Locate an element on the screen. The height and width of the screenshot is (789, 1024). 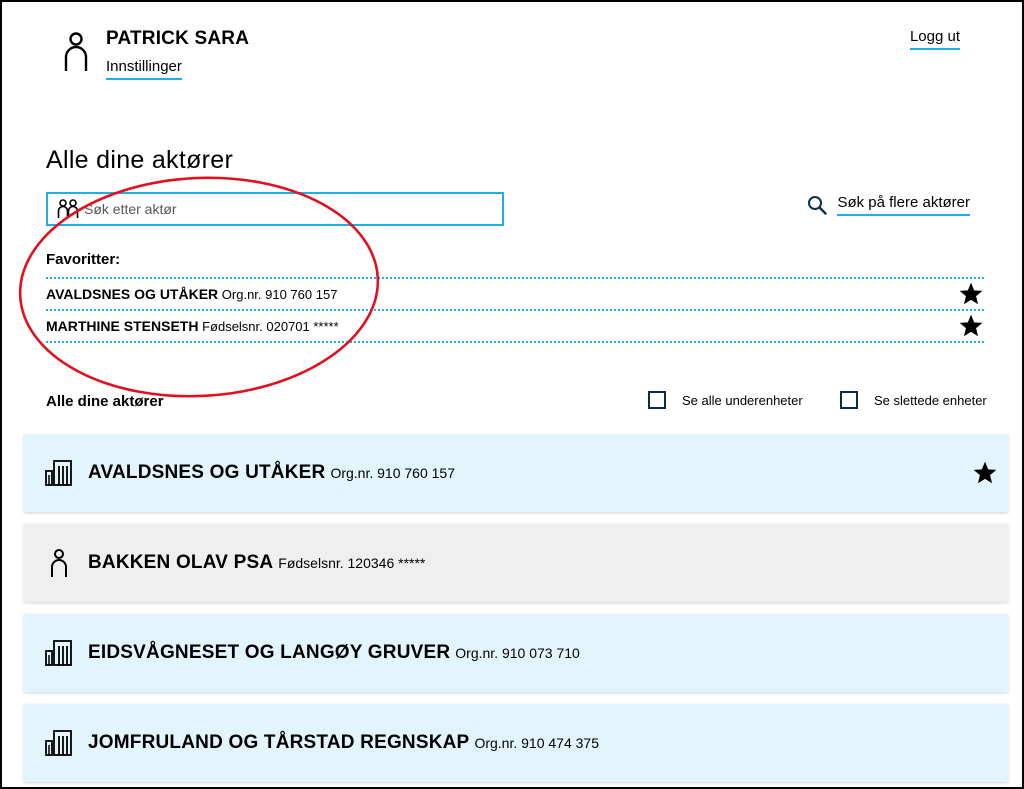
favorite-item-name: AVALDSNES OG UTÅKER is located at coordinates (132, 294).